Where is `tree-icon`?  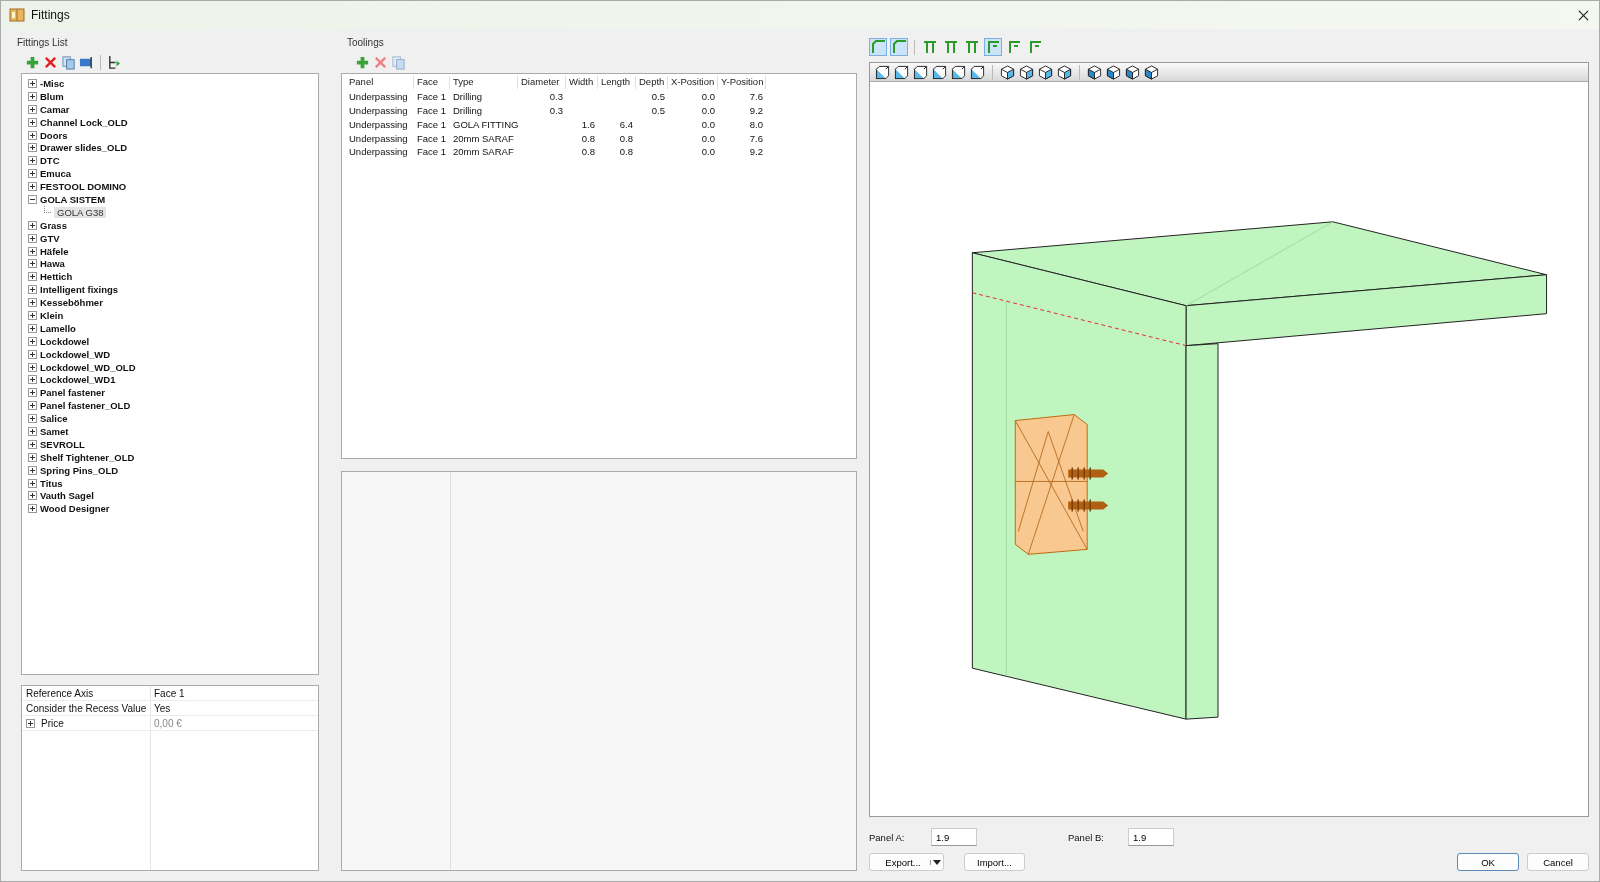
tree-icon is located at coordinates (114, 62).